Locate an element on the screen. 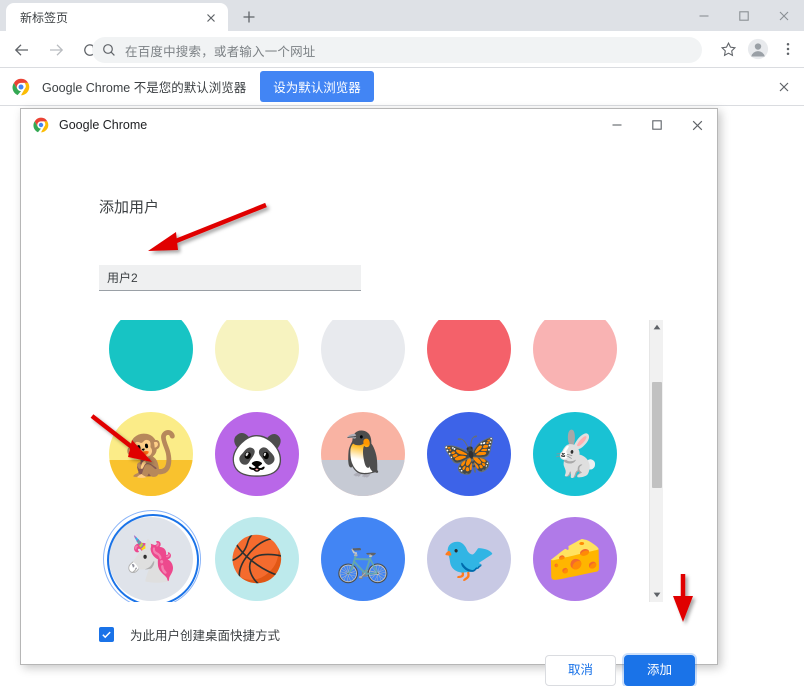  avatar-glyph: 🐇 is located at coordinates (575, 455).